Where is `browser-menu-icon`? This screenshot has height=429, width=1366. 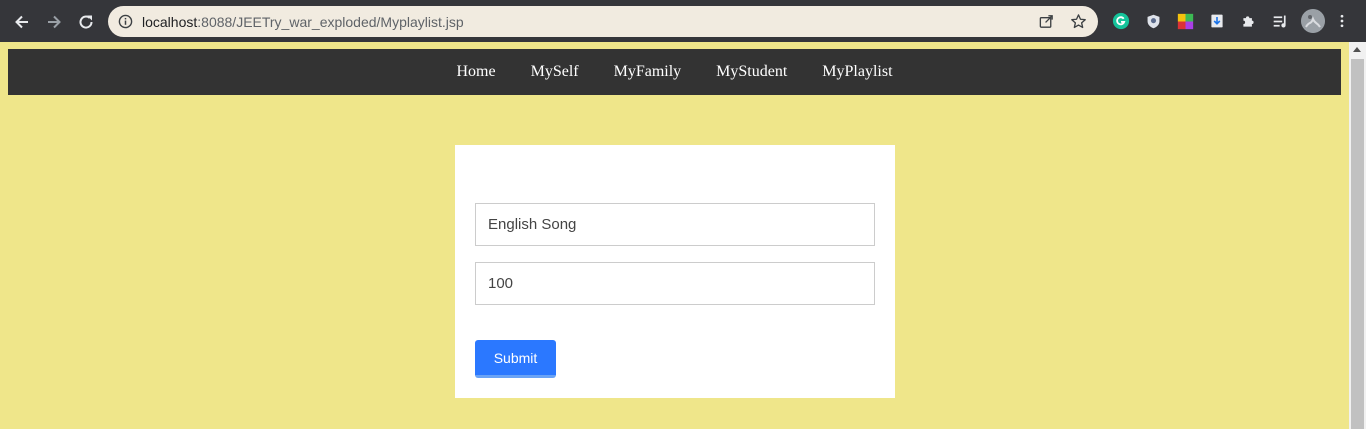 browser-menu-icon is located at coordinates (1342, 21).